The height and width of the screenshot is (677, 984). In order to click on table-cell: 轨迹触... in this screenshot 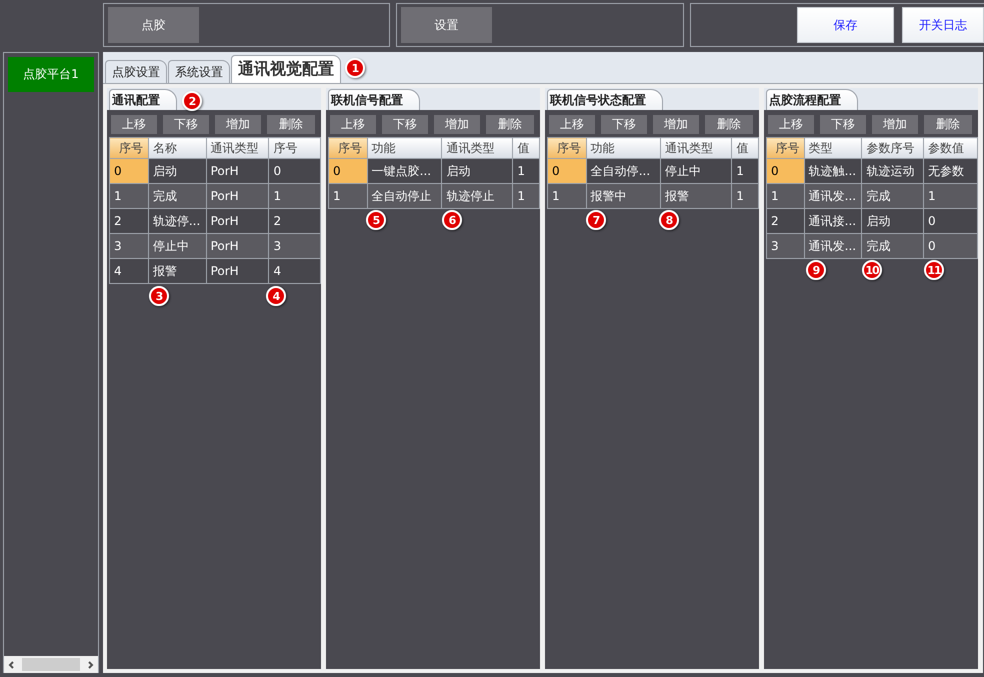, I will do `click(833, 171)`.